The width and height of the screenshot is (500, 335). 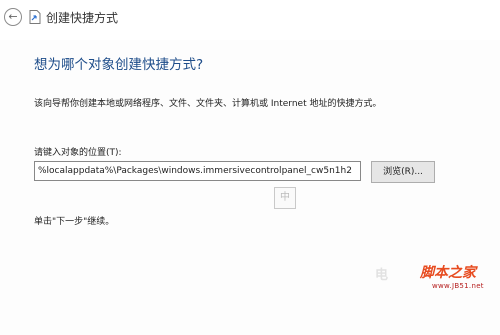 What do you see at coordinates (119, 65) in the screenshot?
I see `page-heading: 想为哪个对象创建快捷方式?` at bounding box center [119, 65].